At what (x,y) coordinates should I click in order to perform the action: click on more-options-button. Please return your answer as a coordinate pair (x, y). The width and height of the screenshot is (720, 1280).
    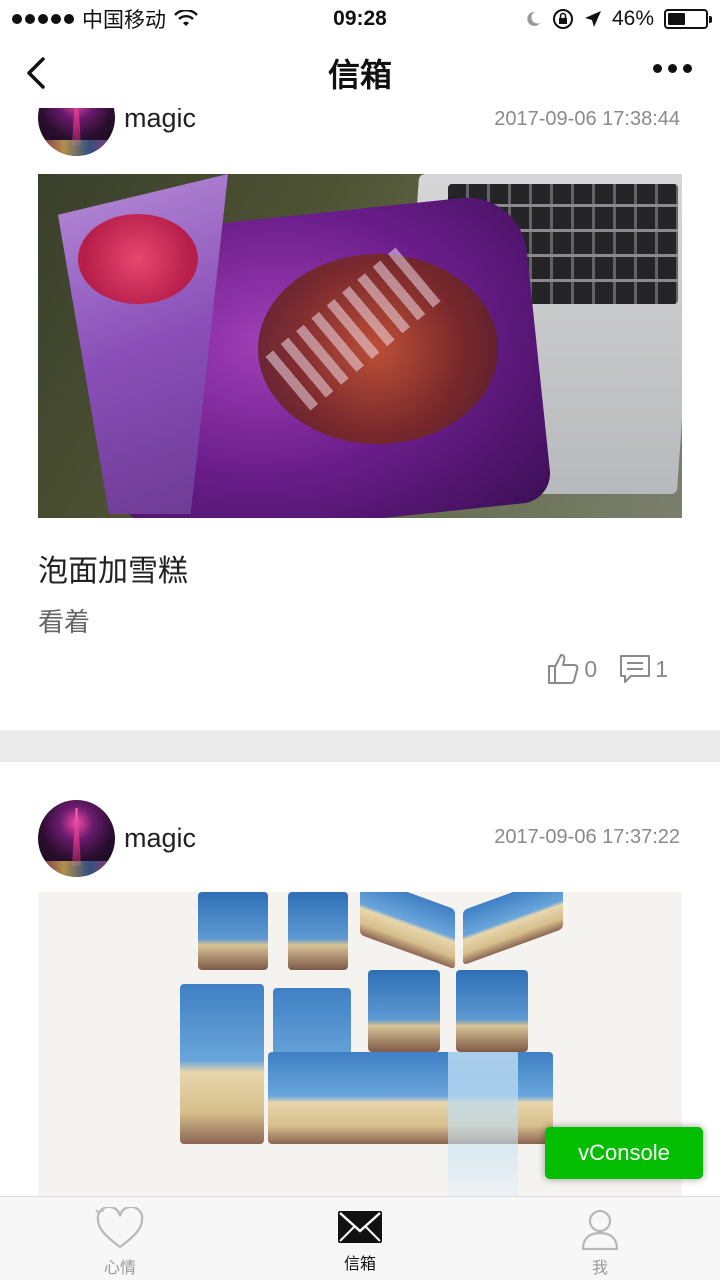
    Looking at the image, I should click on (672, 68).